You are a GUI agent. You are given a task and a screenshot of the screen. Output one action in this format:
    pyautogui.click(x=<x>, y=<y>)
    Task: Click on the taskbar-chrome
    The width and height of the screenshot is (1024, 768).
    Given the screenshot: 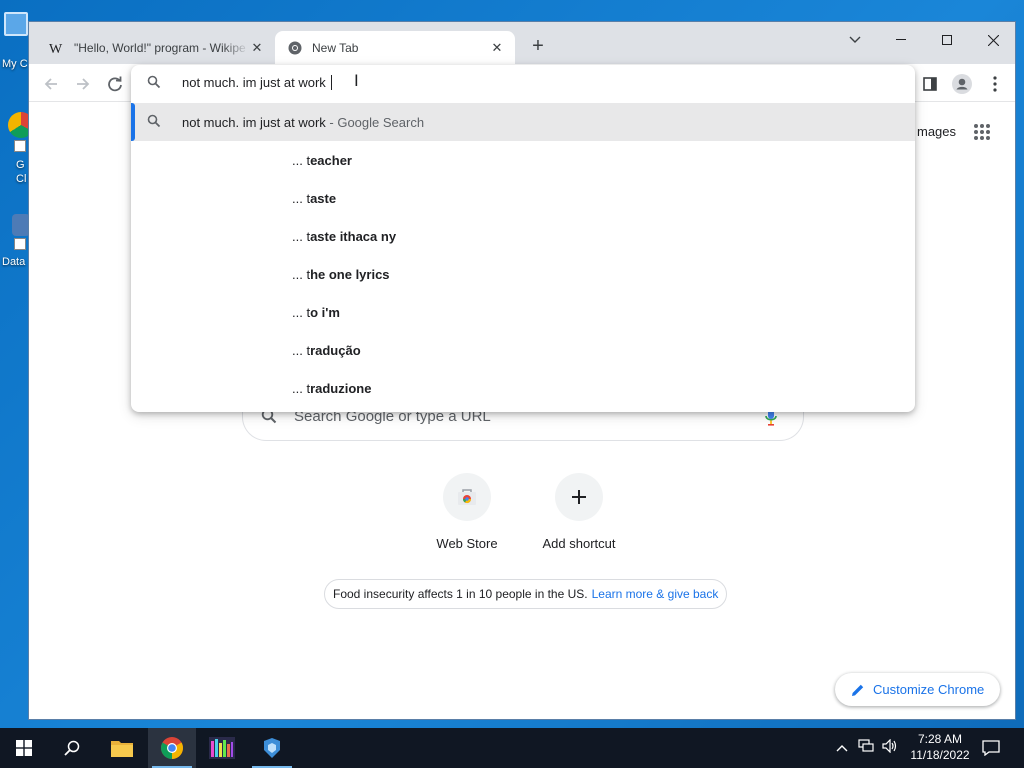 What is the action you would take?
    pyautogui.click(x=172, y=748)
    